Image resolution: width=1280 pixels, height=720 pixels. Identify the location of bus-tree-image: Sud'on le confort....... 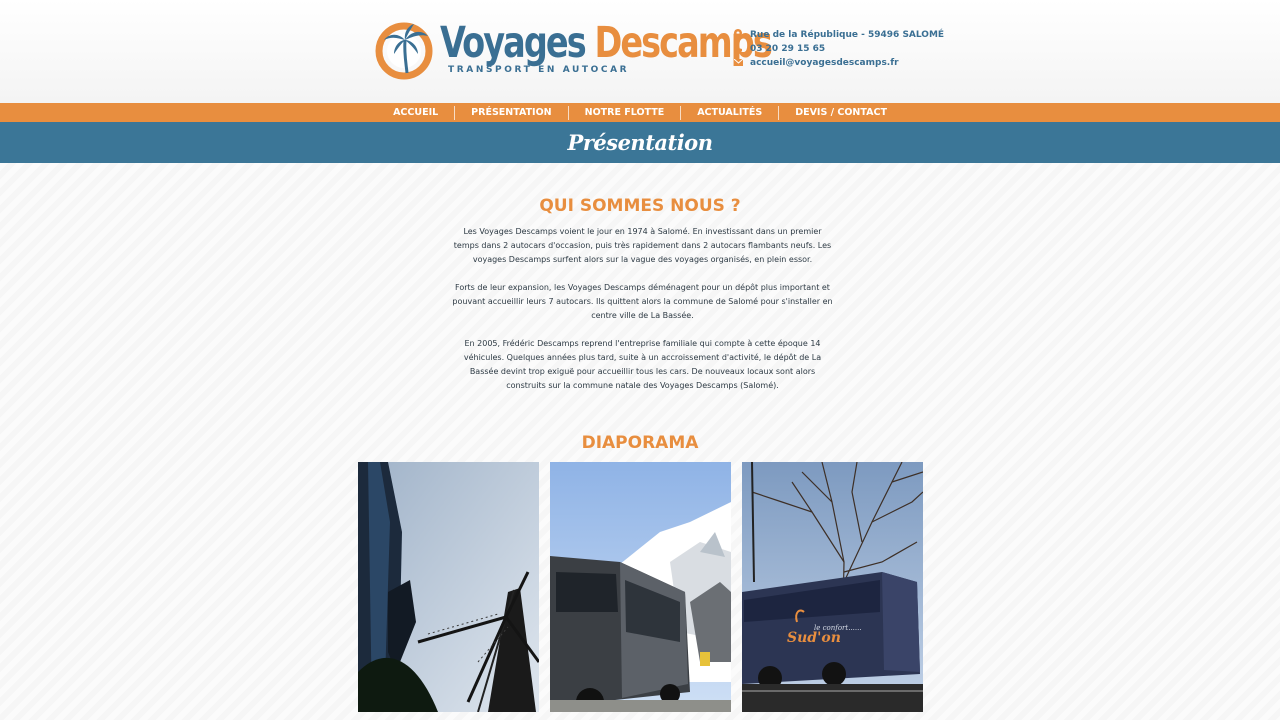
(832, 587).